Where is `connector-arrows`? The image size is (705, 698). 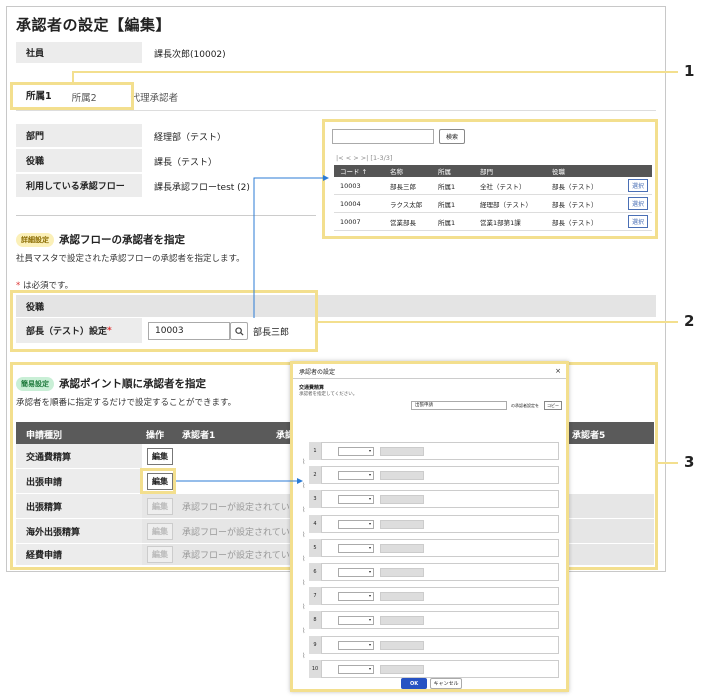
connector-arrows is located at coordinates (252, 329).